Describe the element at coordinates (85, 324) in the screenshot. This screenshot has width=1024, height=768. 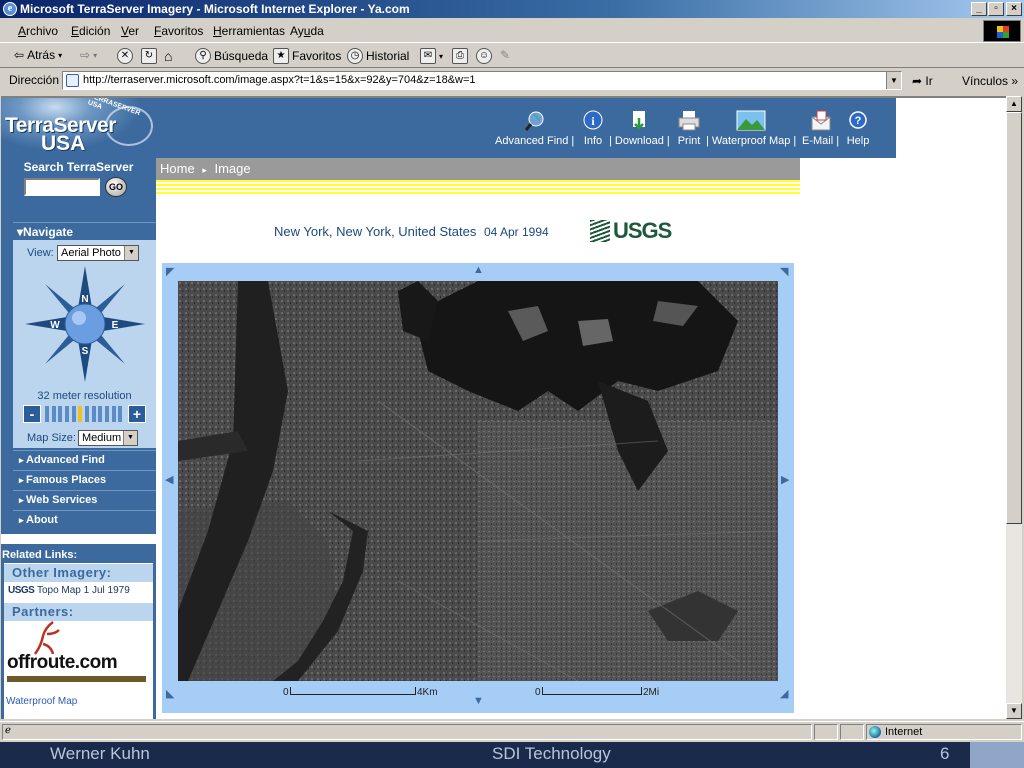
I see `compass-rose: N S W E` at that location.